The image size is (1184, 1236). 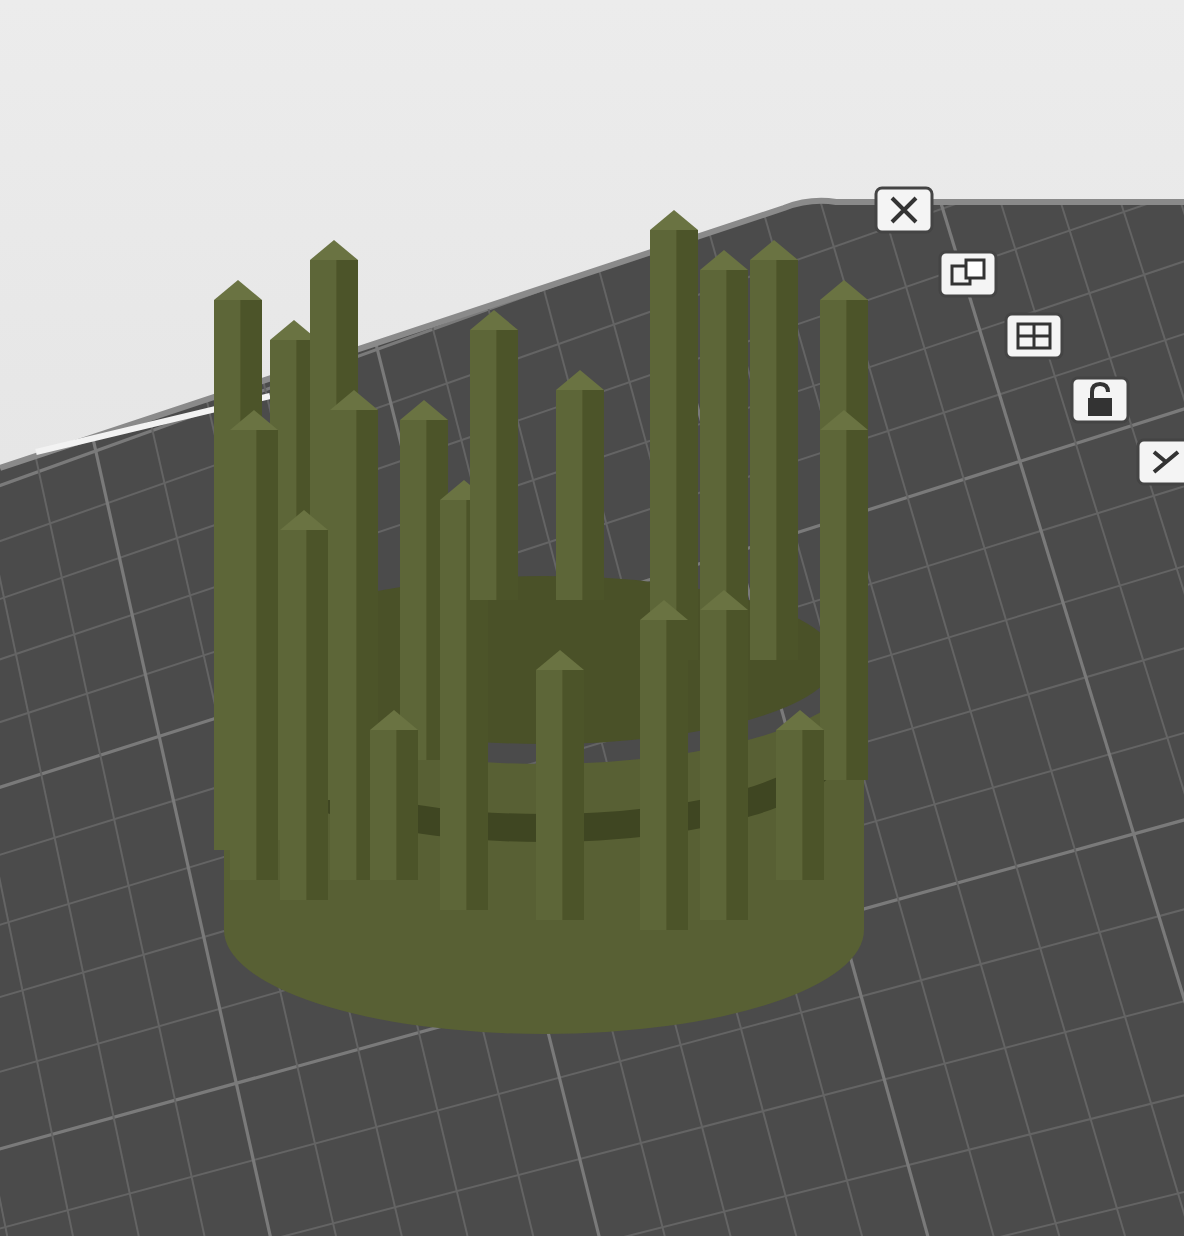 What do you see at coordinates (968, 274) in the screenshot?
I see `arrange-icon` at bounding box center [968, 274].